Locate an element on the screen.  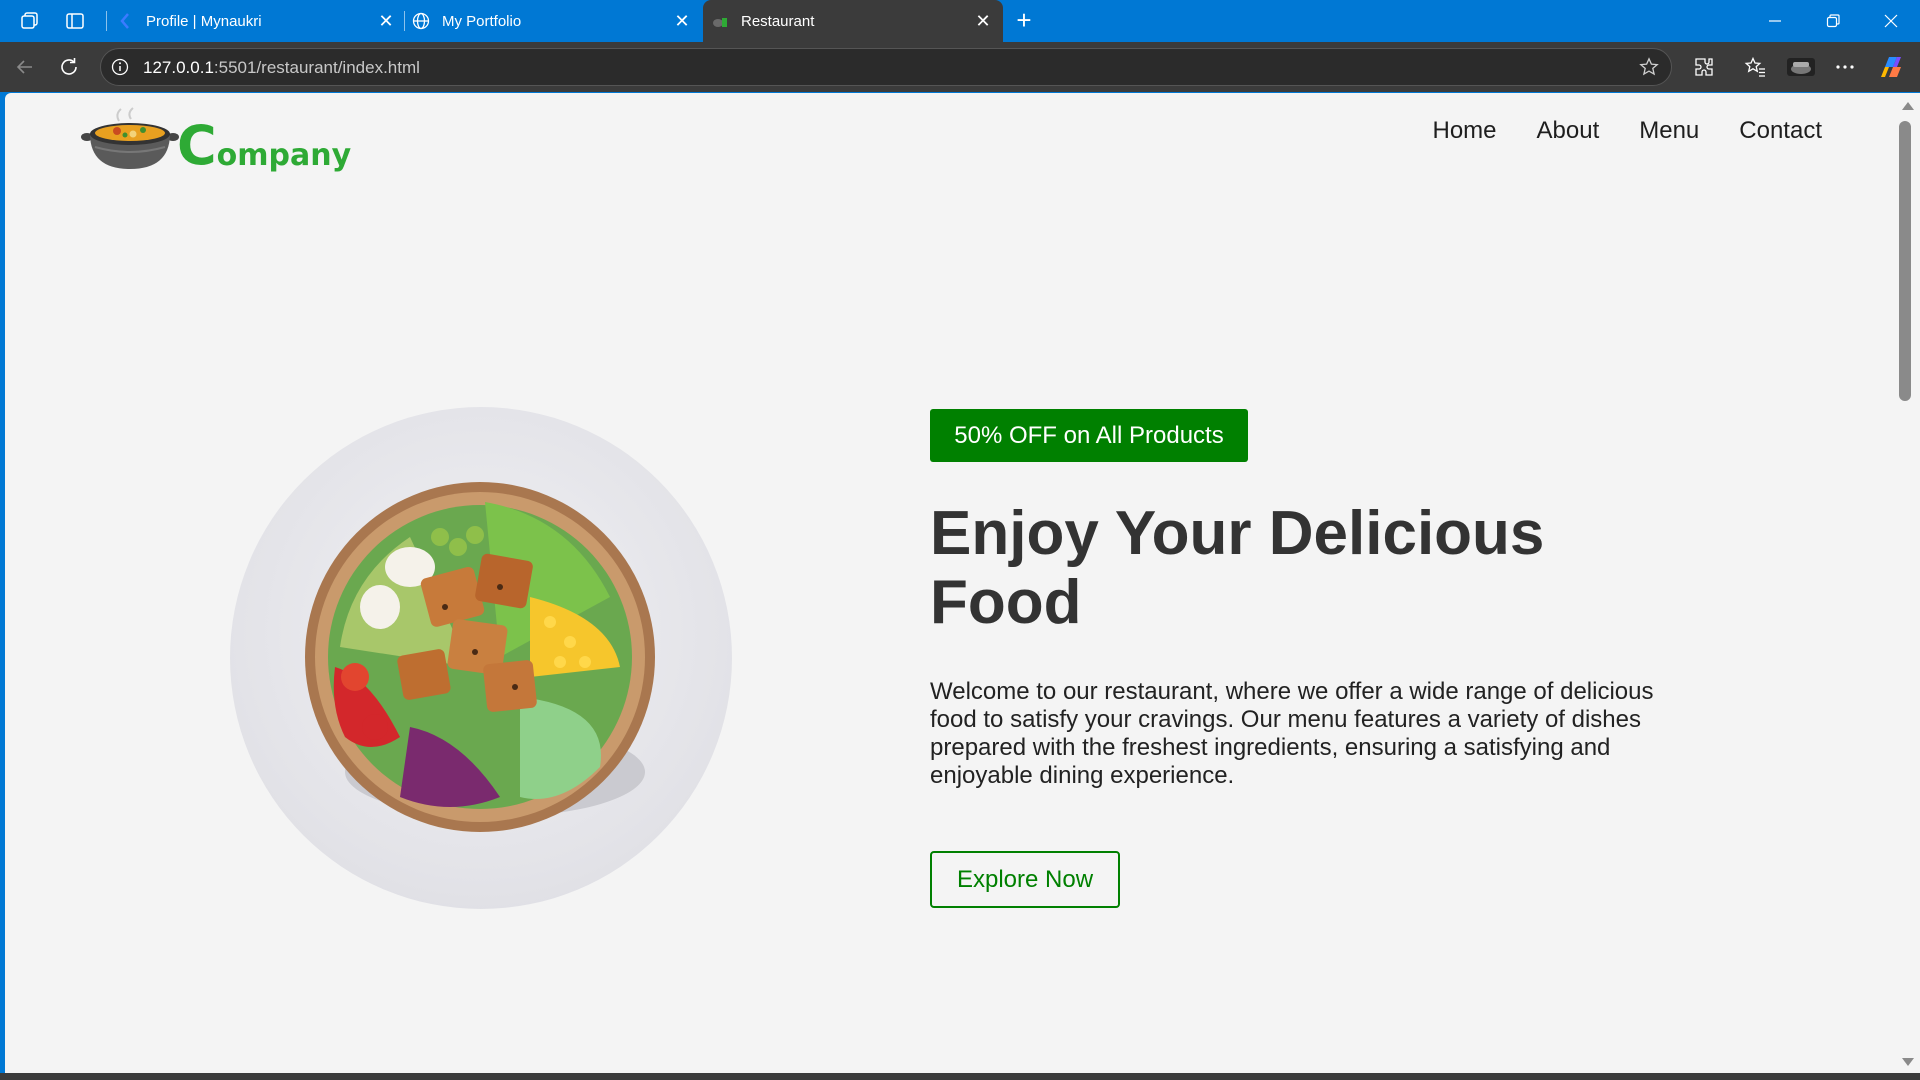
page-scrollbar is located at coordinates (1908, 583).